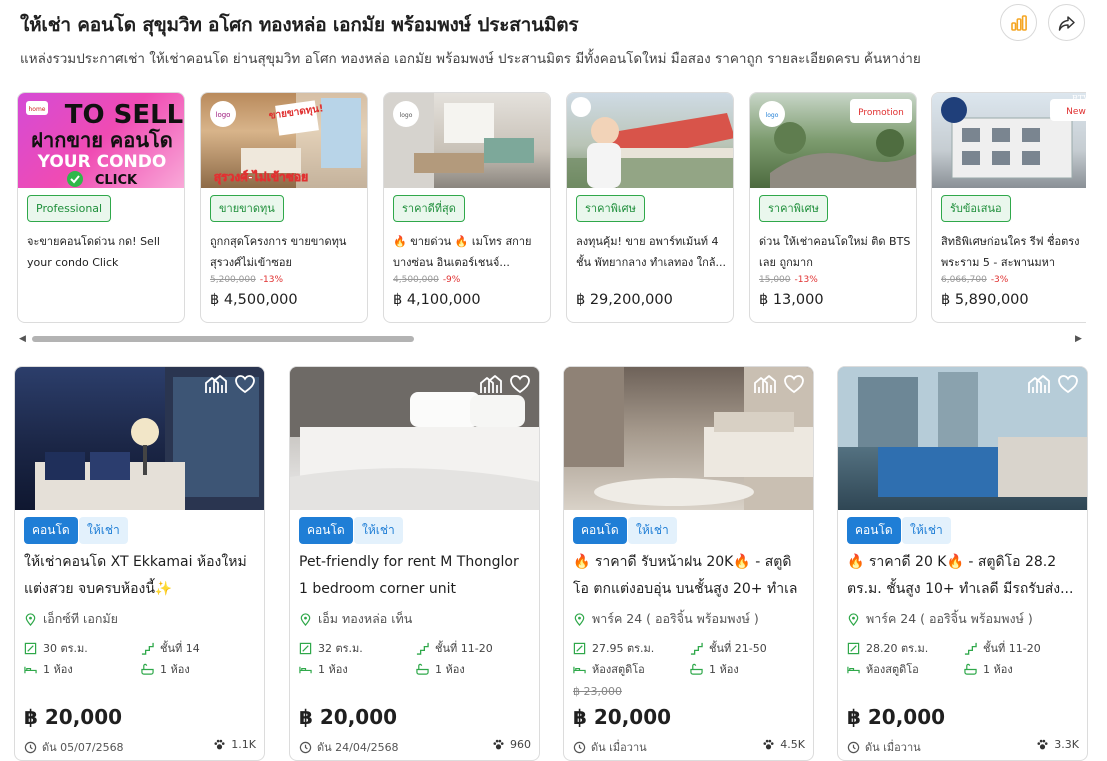 This screenshot has height=761, width=1107. Describe the element at coordinates (597, 691) in the screenshot. I see `listing-old-price: ฿ 23,000` at that location.